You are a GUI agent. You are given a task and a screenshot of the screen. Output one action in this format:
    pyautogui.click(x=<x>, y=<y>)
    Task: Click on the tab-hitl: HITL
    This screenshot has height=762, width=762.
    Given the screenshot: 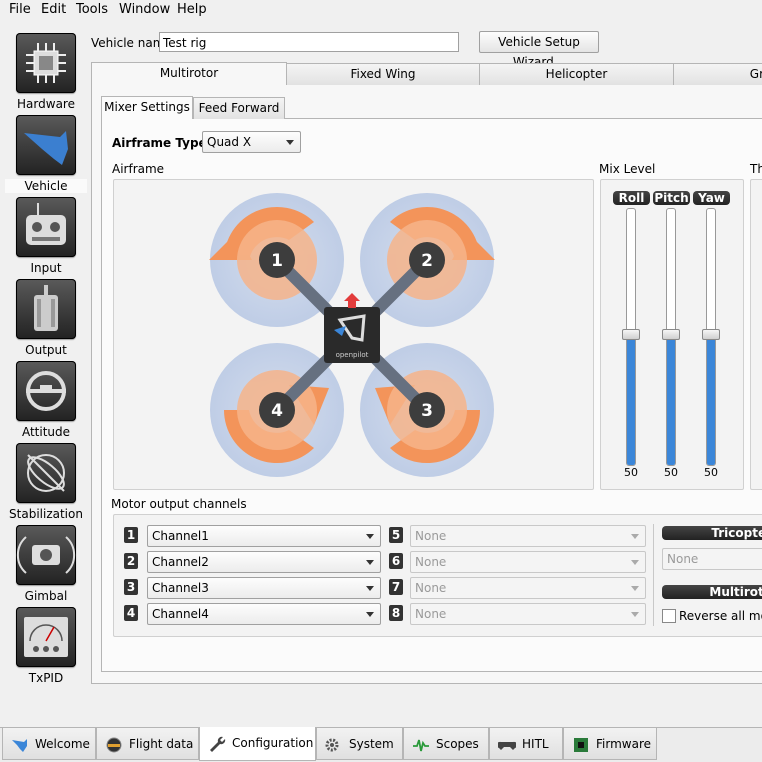 What is the action you would take?
    pyautogui.click(x=526, y=744)
    